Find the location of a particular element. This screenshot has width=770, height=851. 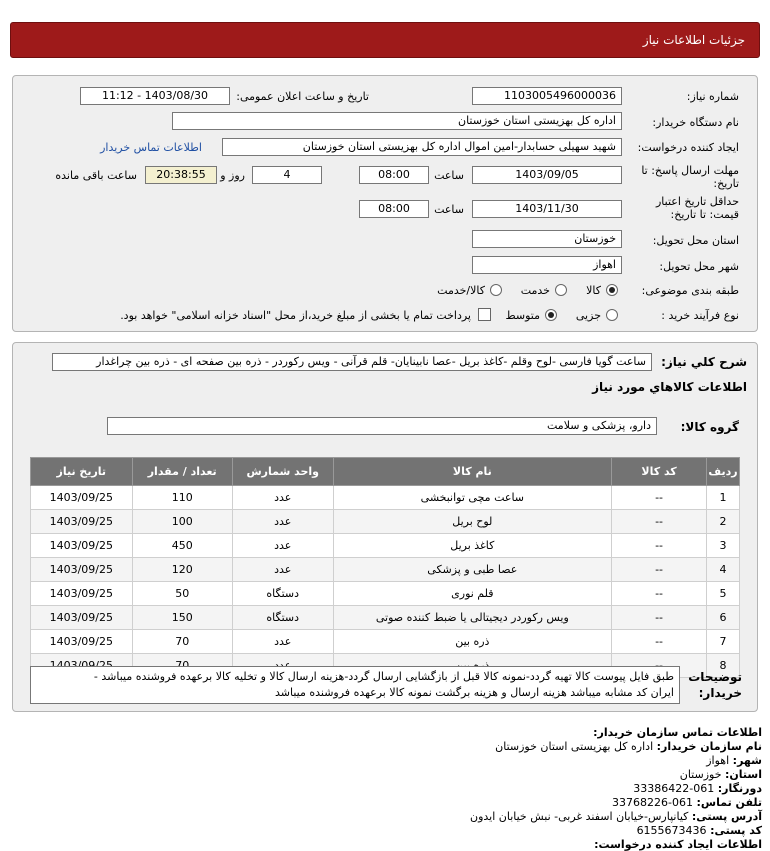

contact-city: شهر: اهواز is located at coordinates (734, 760).